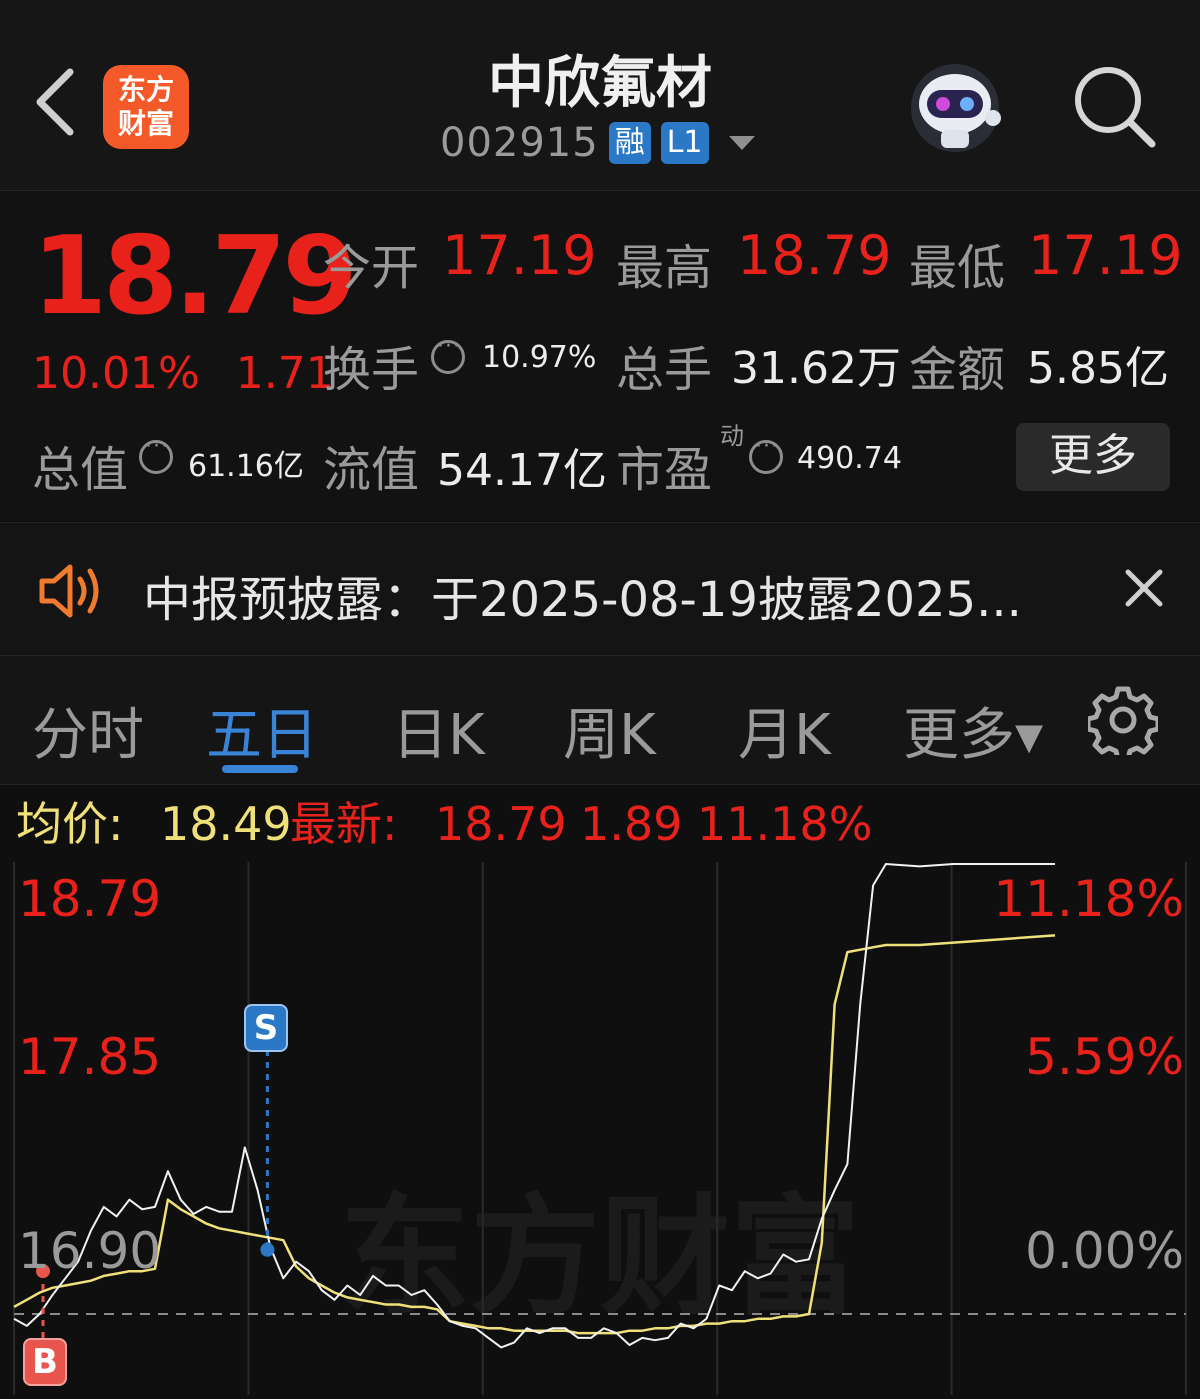 The height and width of the screenshot is (1399, 1200). I want to click on stock-code-row: 002915 融 L1, so click(597, 143).